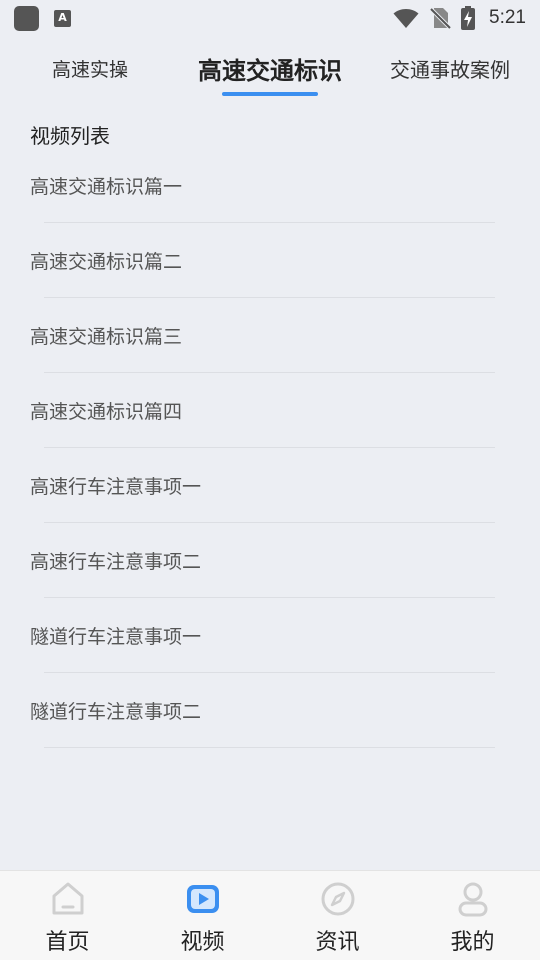 The width and height of the screenshot is (540, 960). I want to click on video-title: 高速交通标识篇三, so click(106, 337).